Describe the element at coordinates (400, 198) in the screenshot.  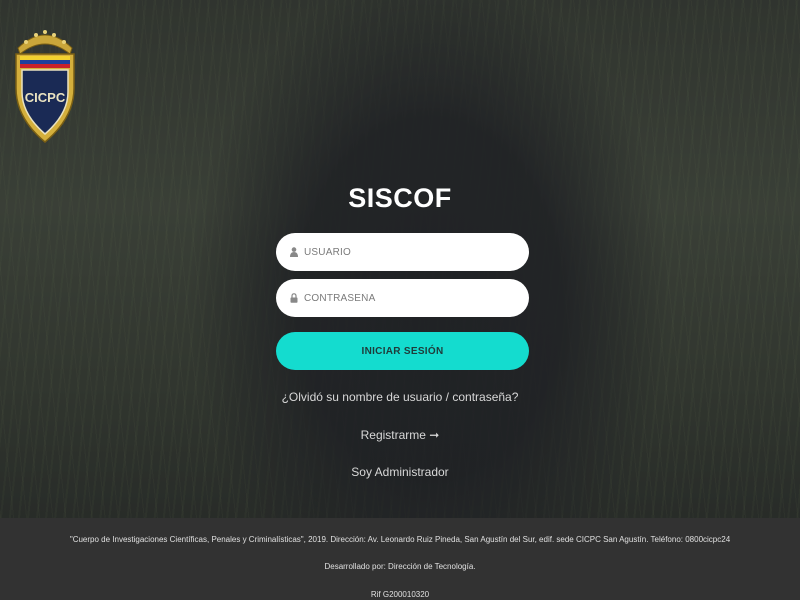
I see `app-title: SISCOF` at that location.